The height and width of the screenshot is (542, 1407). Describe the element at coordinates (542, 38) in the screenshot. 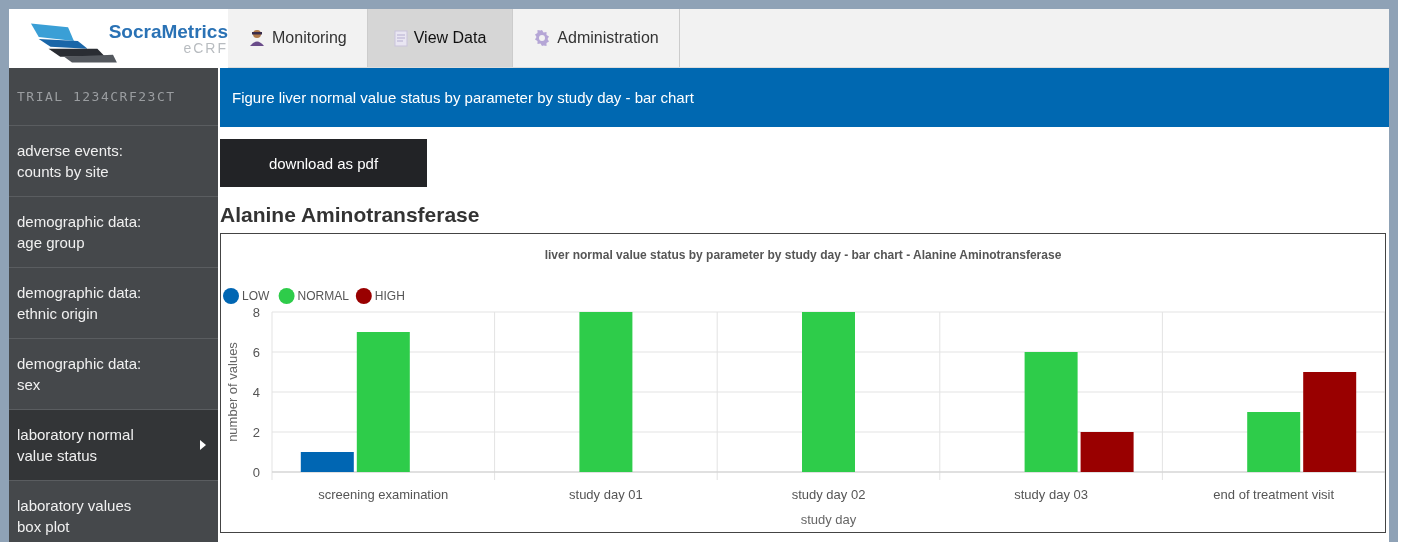

I see `gear-icon` at that location.